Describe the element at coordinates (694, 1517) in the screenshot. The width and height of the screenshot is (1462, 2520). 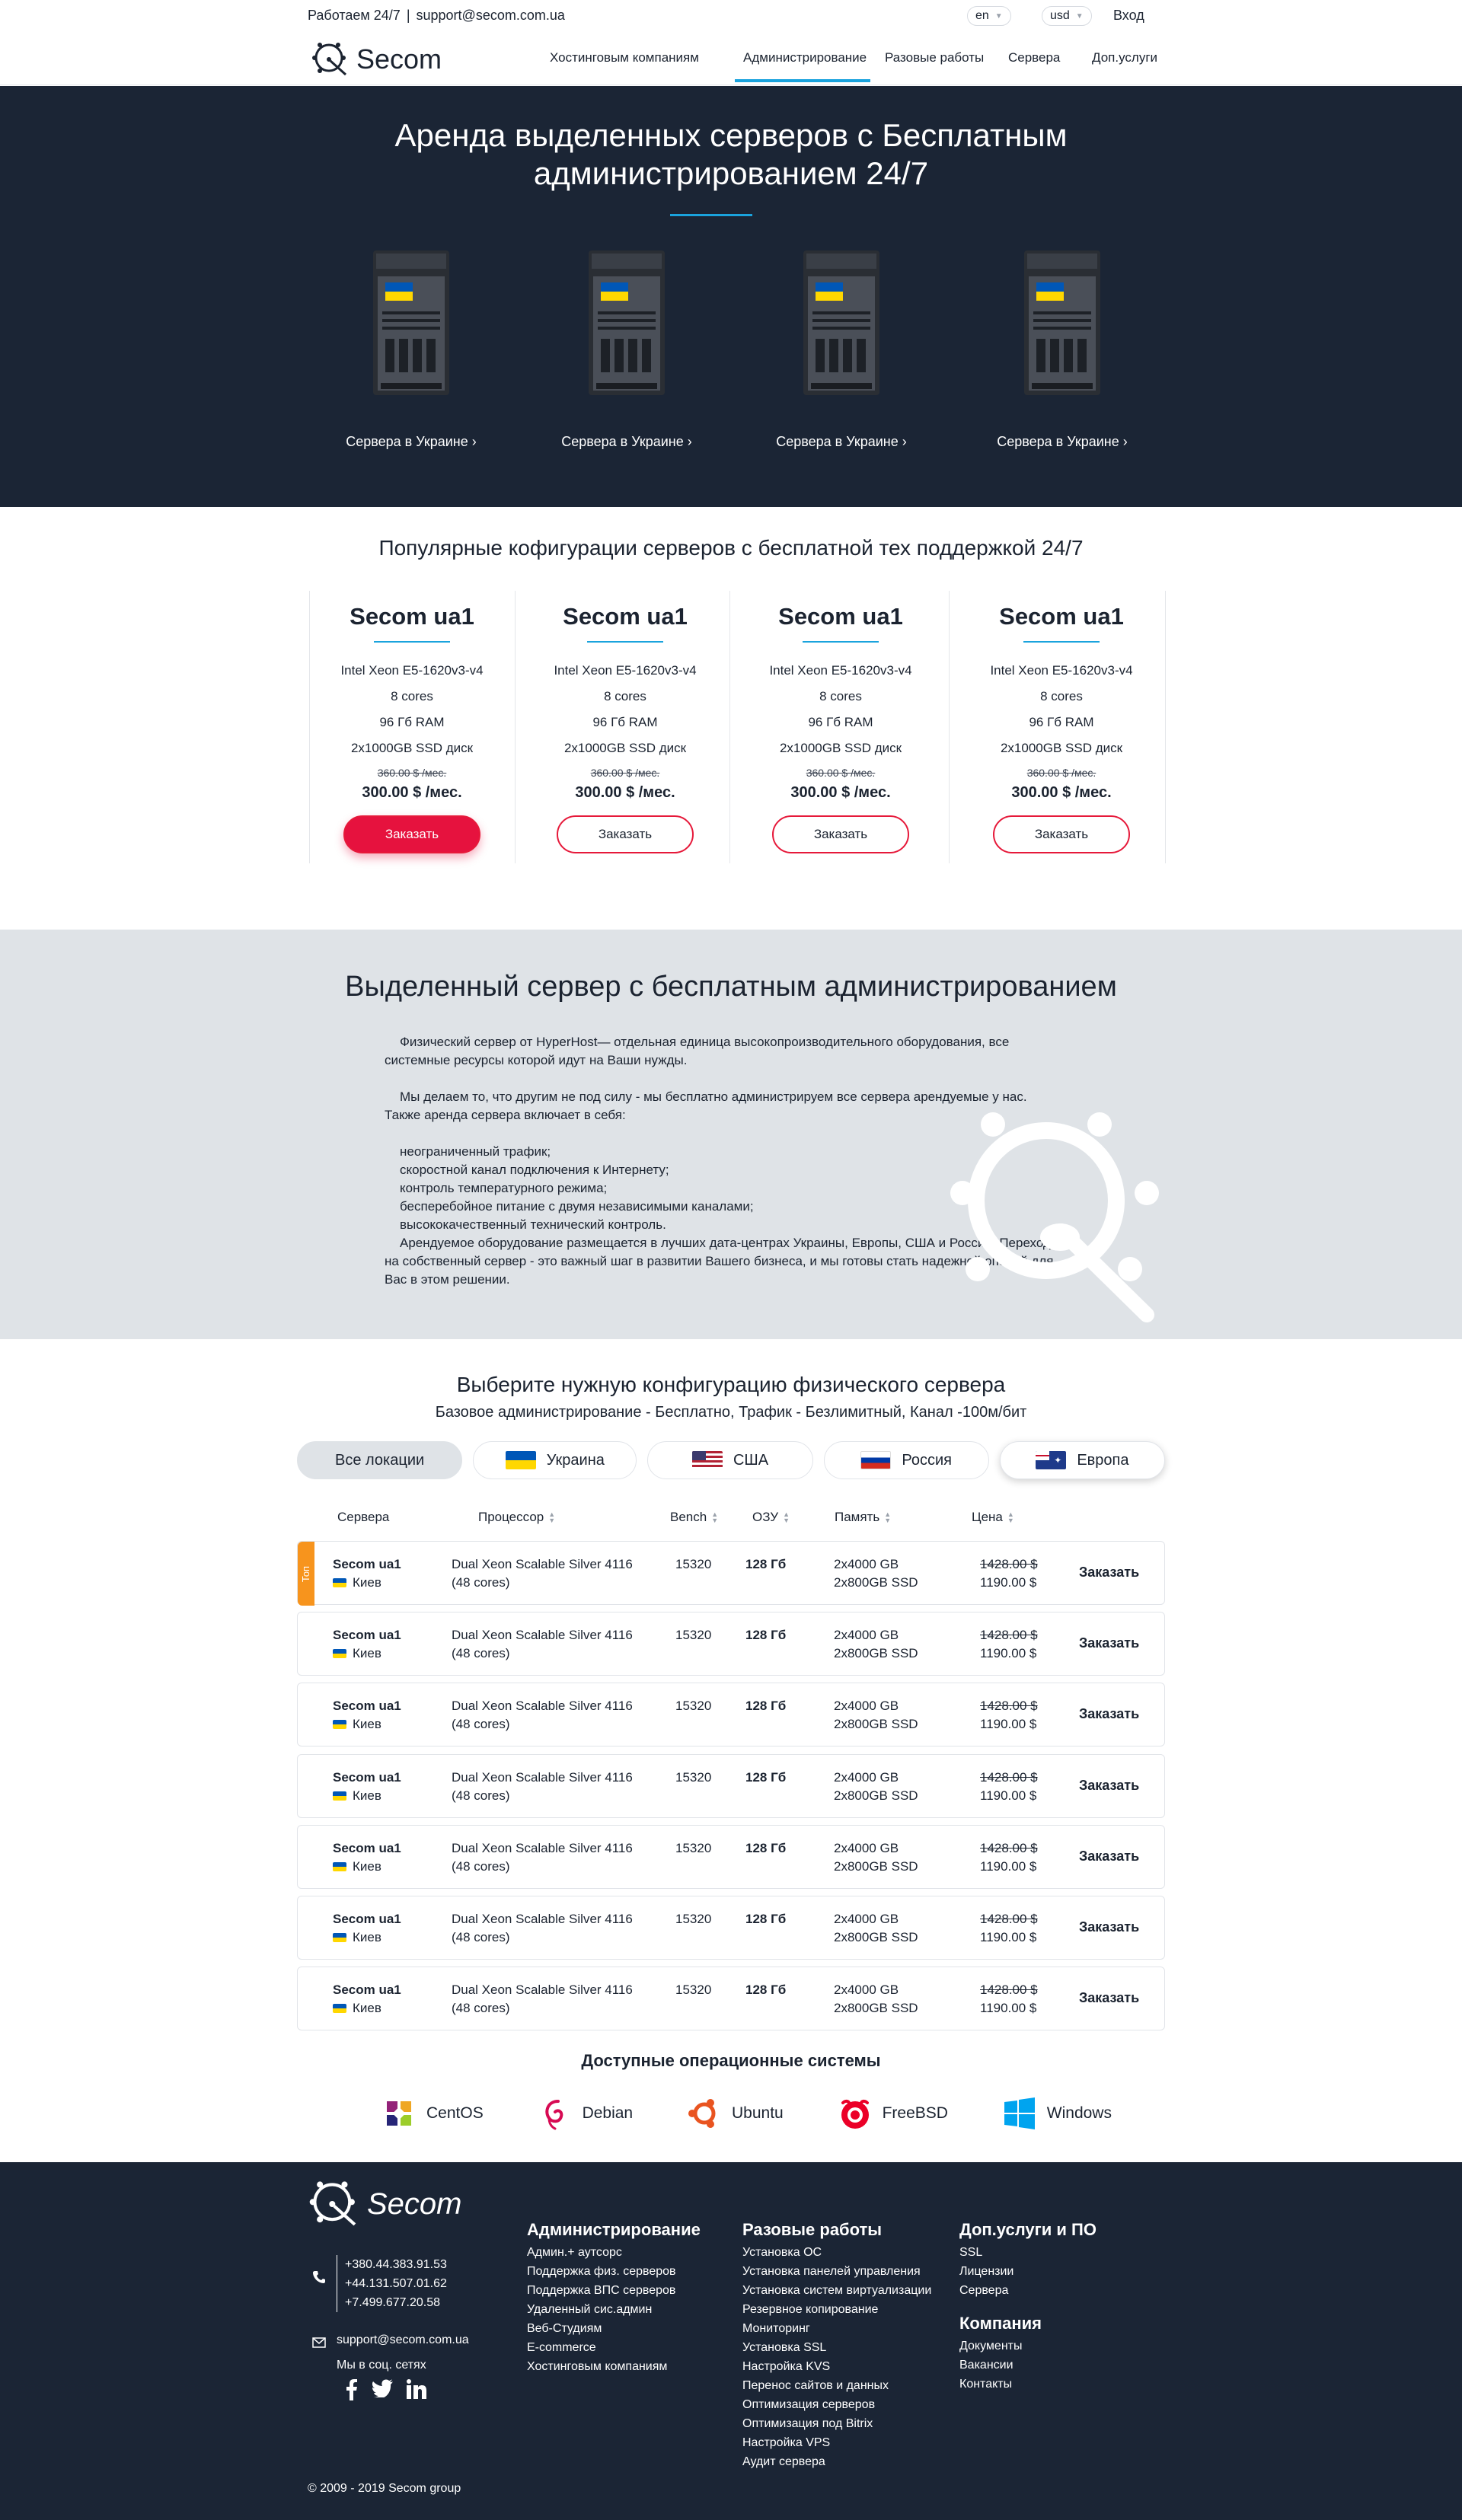
I see `column-header-bench: Bench ▲ ▼` at that location.